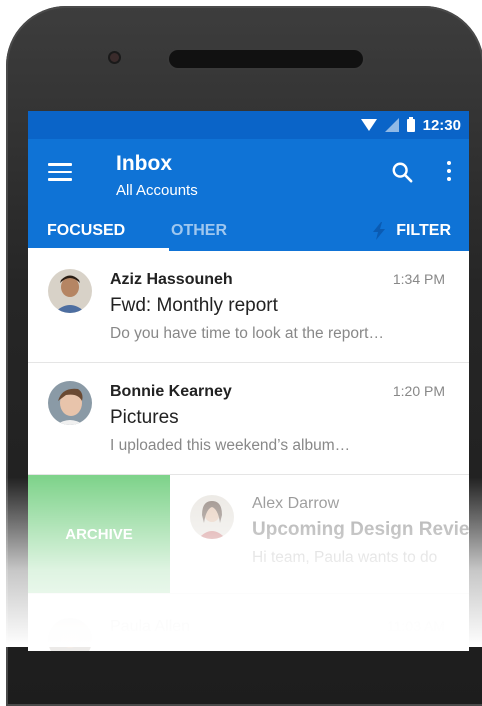 The width and height of the screenshot is (482, 706). Describe the element at coordinates (266, 59) in the screenshot. I see `earpiece-speaker` at that location.